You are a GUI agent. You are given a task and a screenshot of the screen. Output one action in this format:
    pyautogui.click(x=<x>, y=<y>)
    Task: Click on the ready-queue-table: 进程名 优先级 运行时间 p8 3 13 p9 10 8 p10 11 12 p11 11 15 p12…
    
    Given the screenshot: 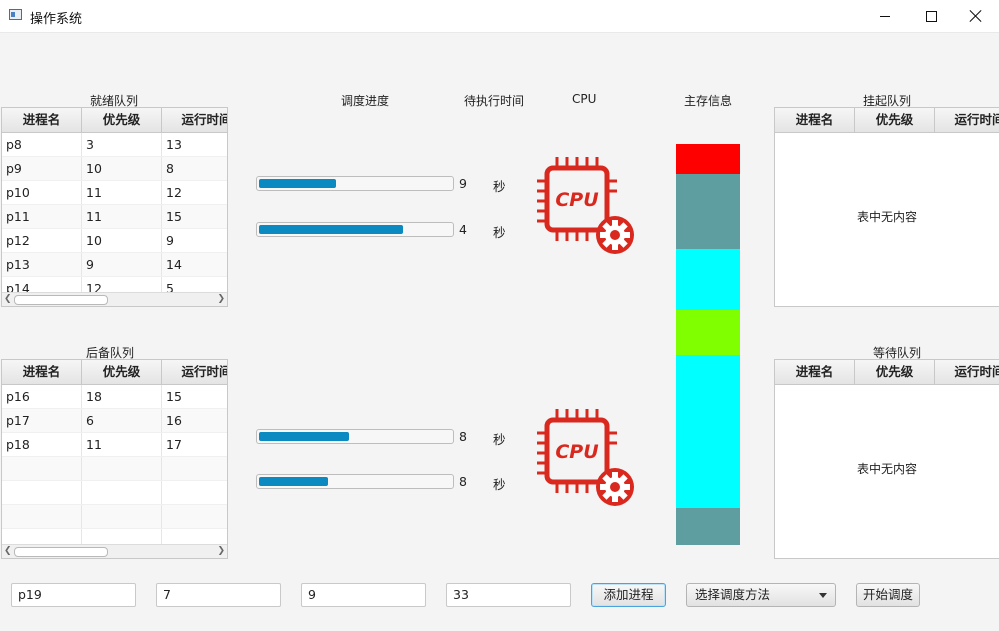 What is the action you would take?
    pyautogui.click(x=114, y=207)
    